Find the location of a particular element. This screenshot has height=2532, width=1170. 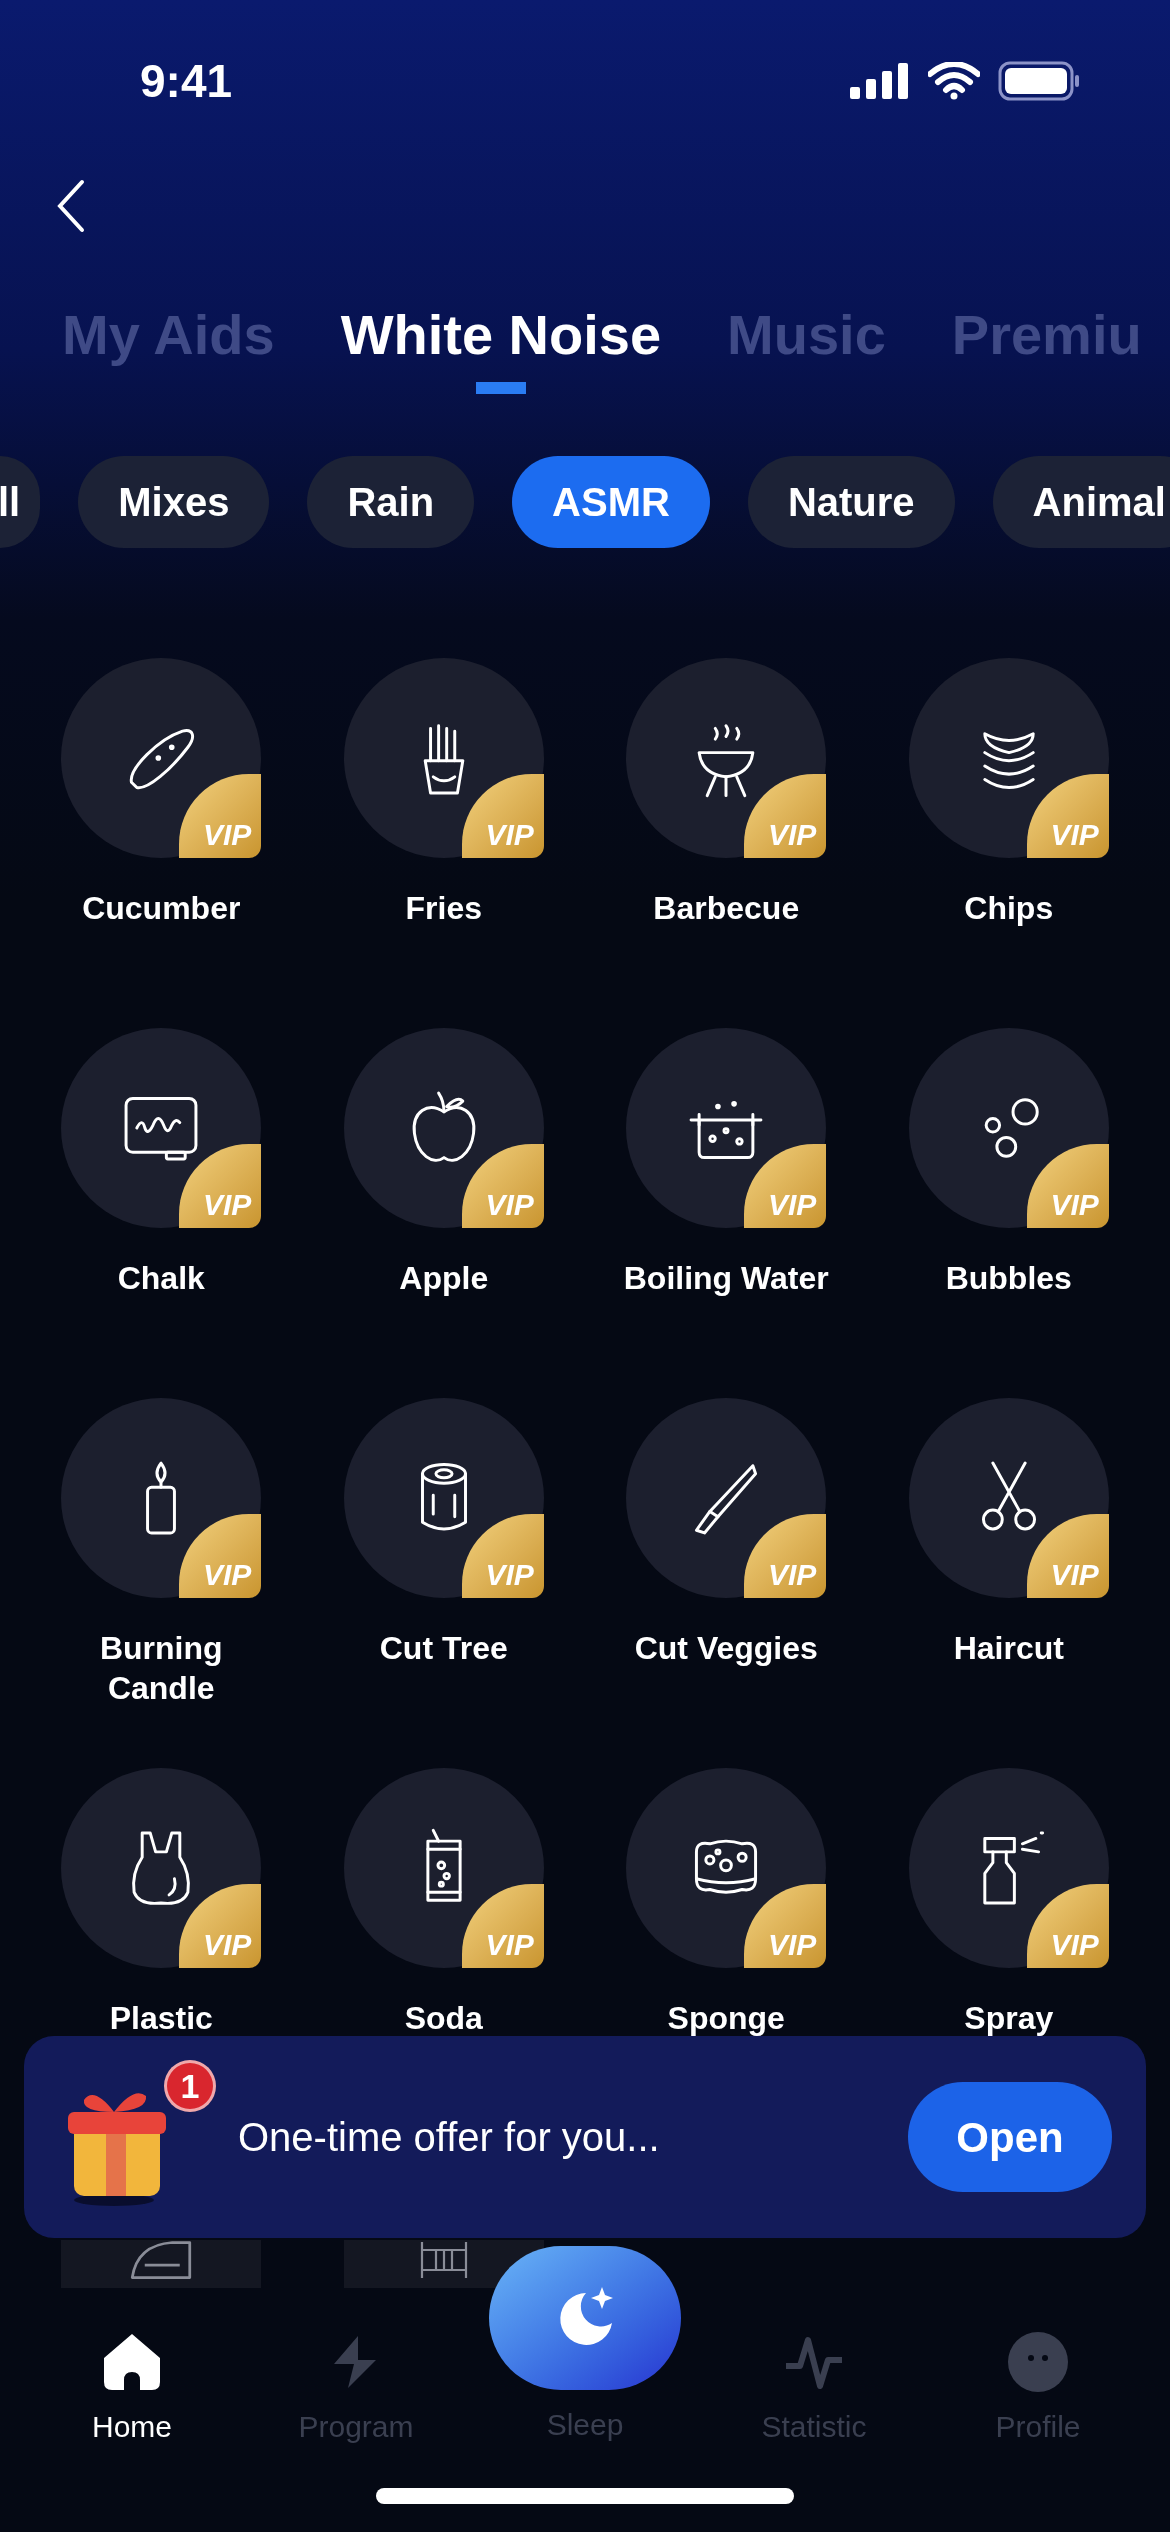

sound-label: Sponge is located at coordinates (726, 2018).